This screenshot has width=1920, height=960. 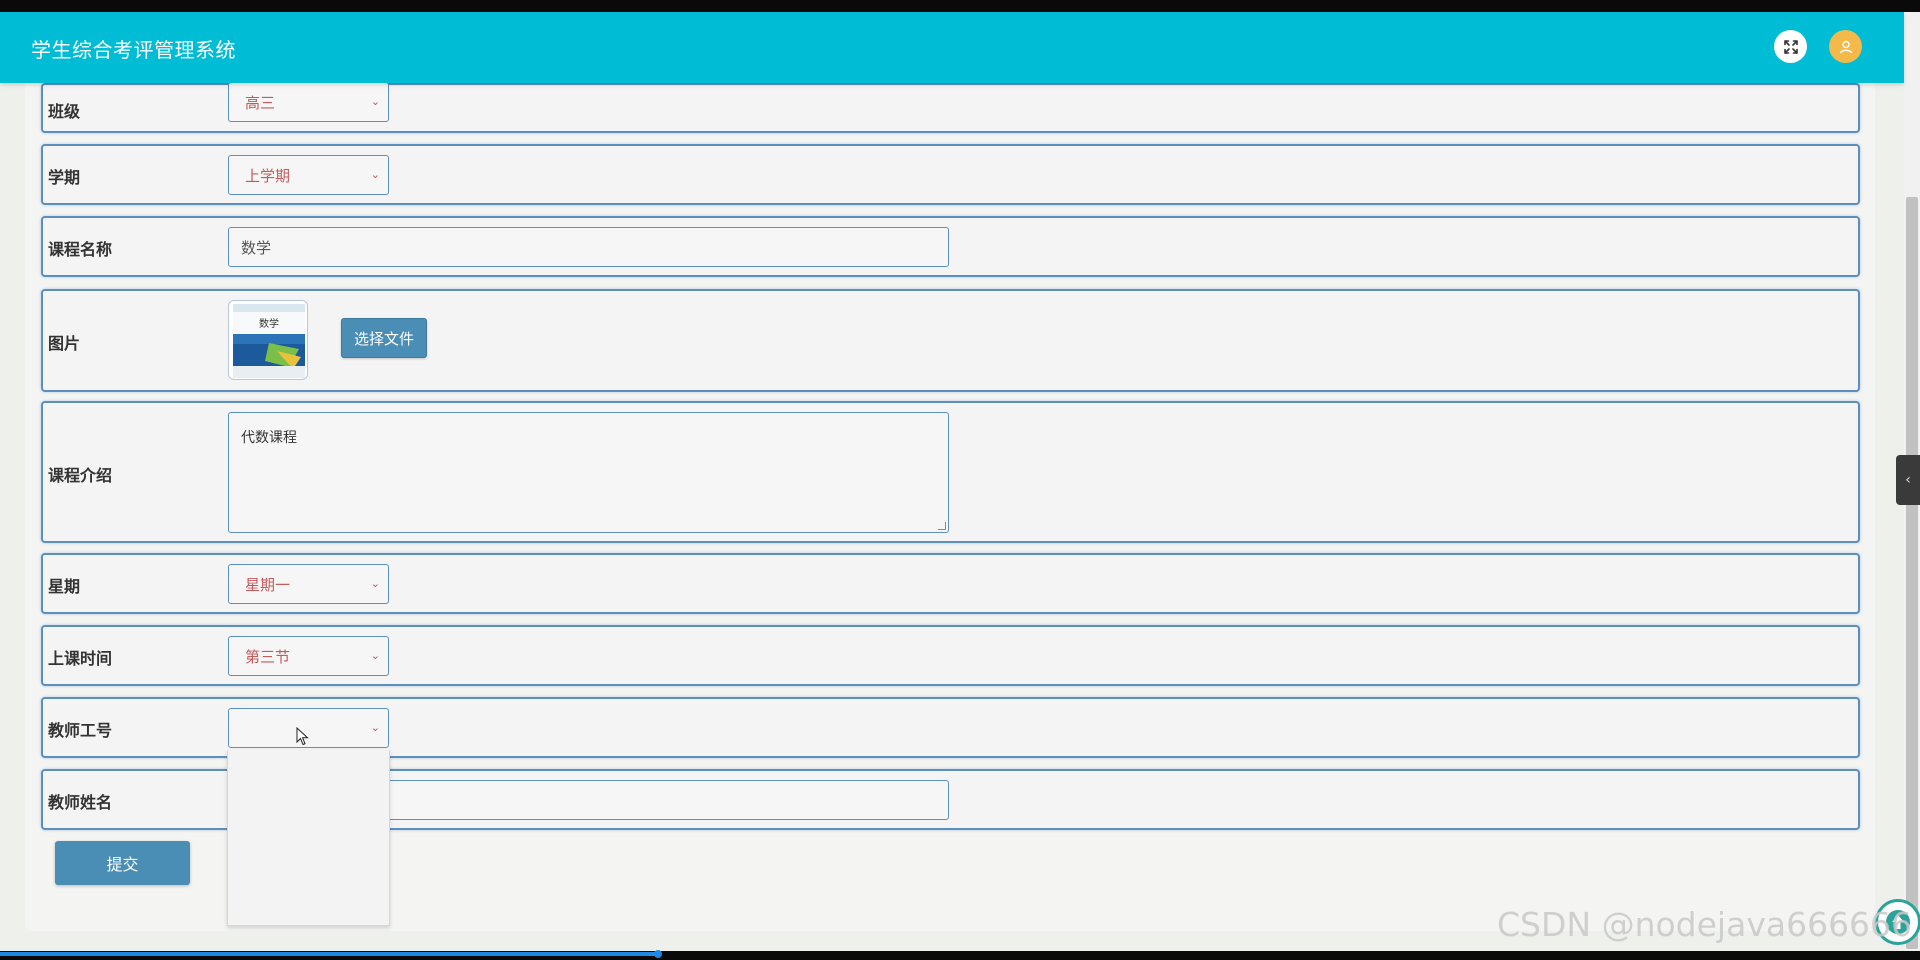 I want to click on form-row-term: 学期 上学期 ⌄, so click(x=950, y=174).